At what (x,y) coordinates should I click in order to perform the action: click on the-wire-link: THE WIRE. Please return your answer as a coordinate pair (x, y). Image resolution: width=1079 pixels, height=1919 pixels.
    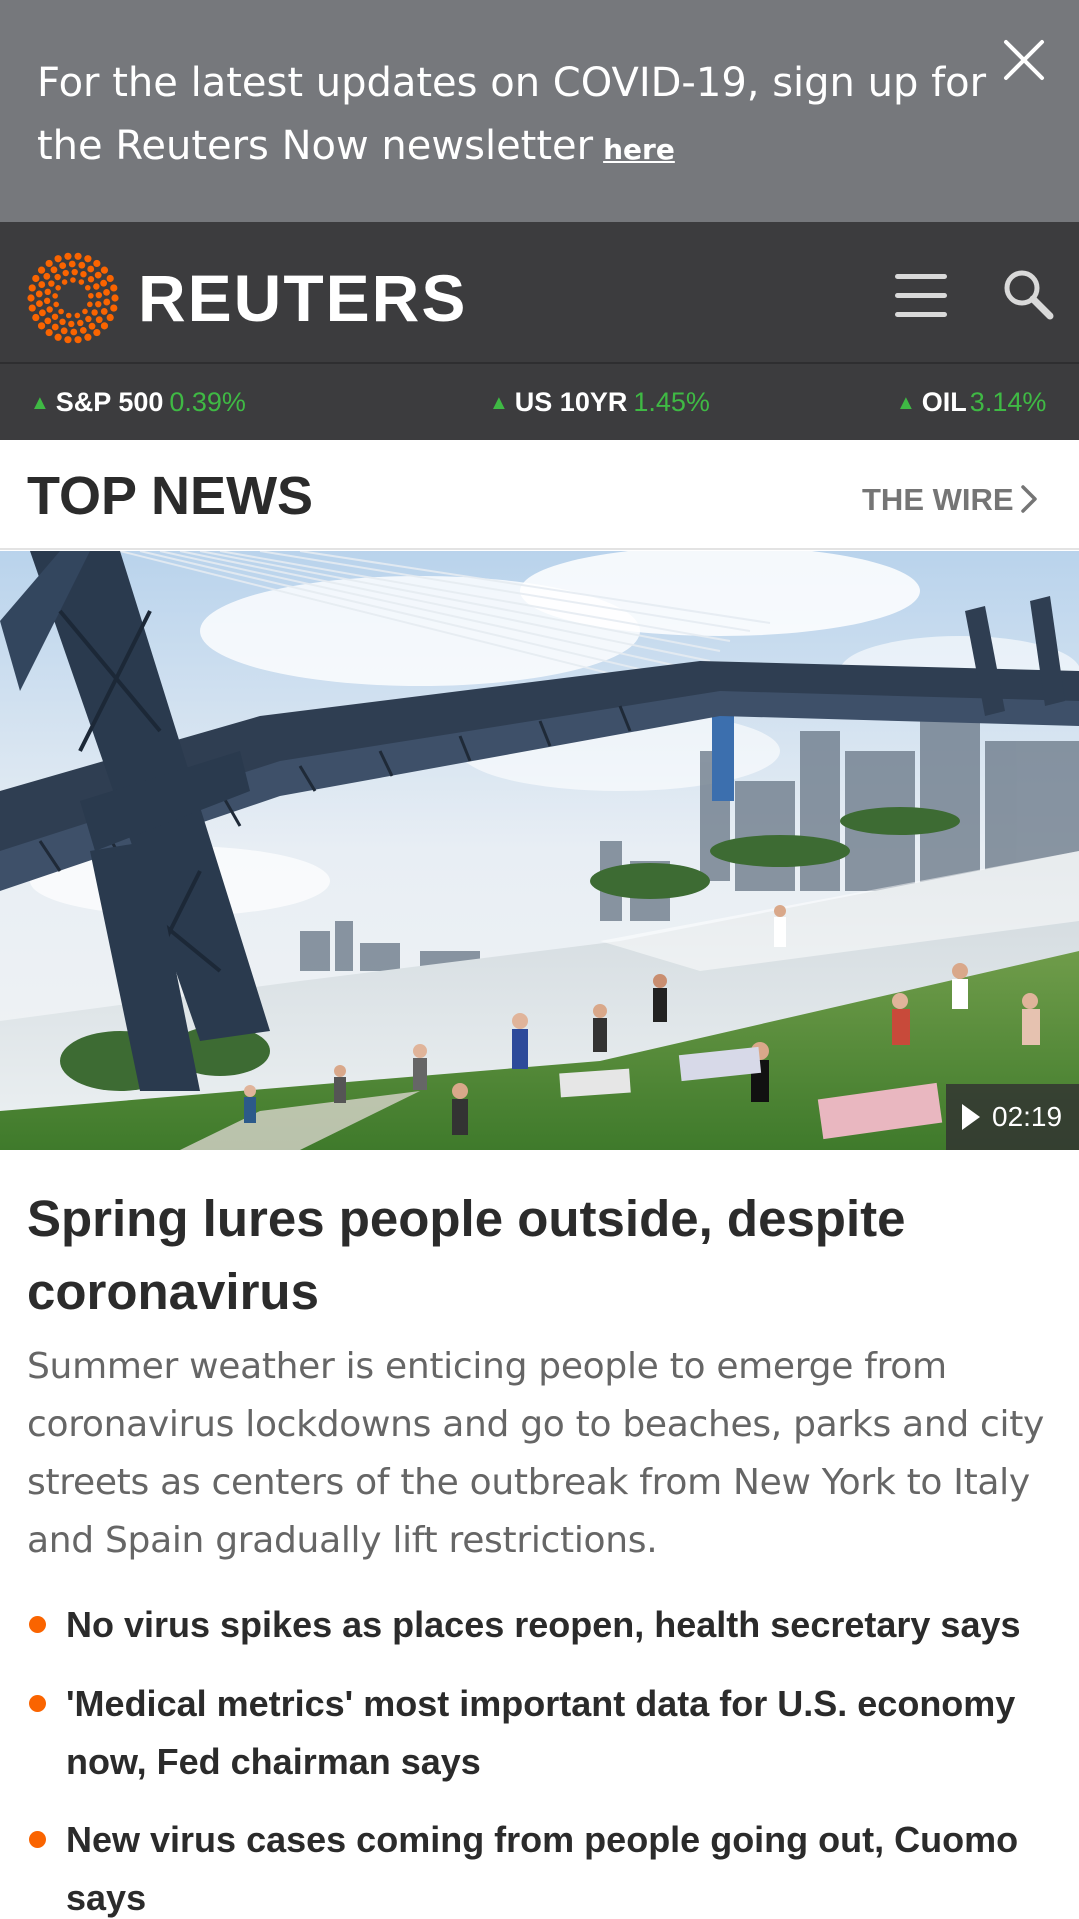
    Looking at the image, I should click on (950, 500).